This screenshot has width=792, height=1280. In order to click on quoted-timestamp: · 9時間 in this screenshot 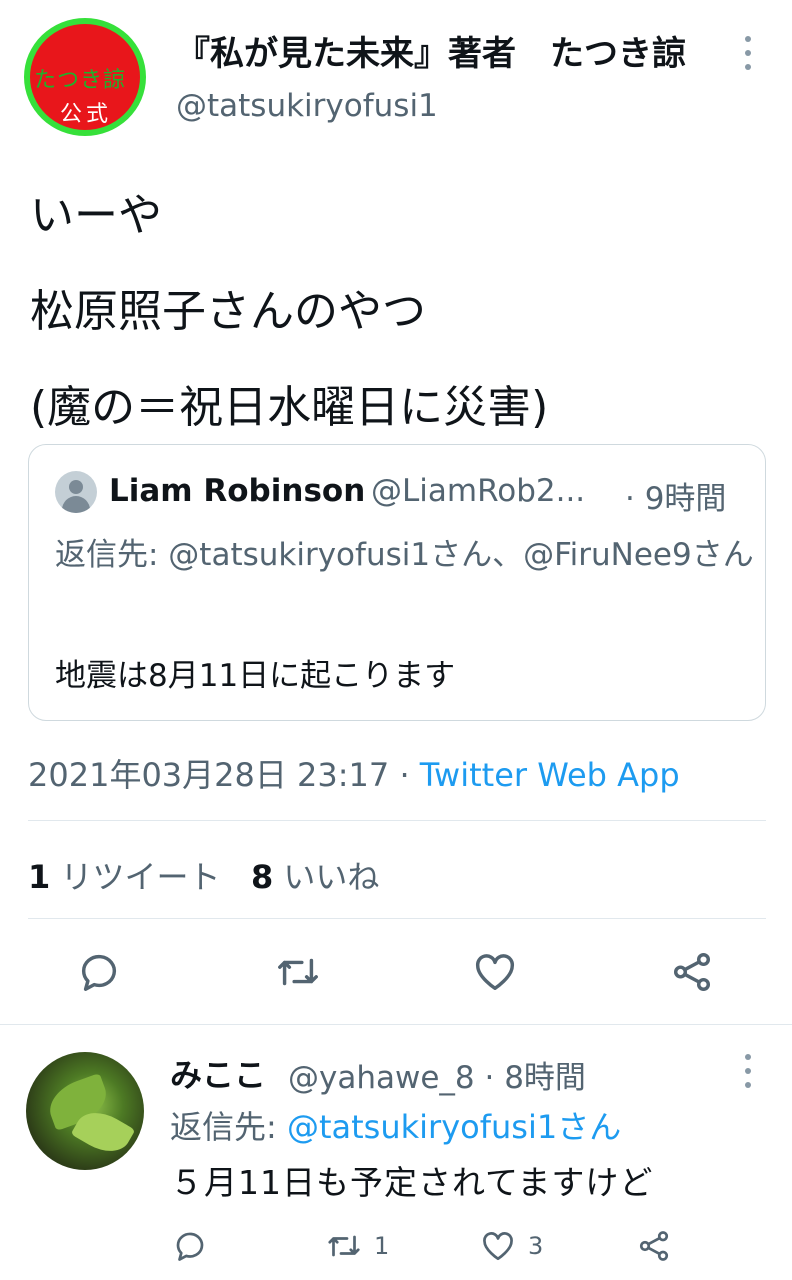, I will do `click(676, 499)`.